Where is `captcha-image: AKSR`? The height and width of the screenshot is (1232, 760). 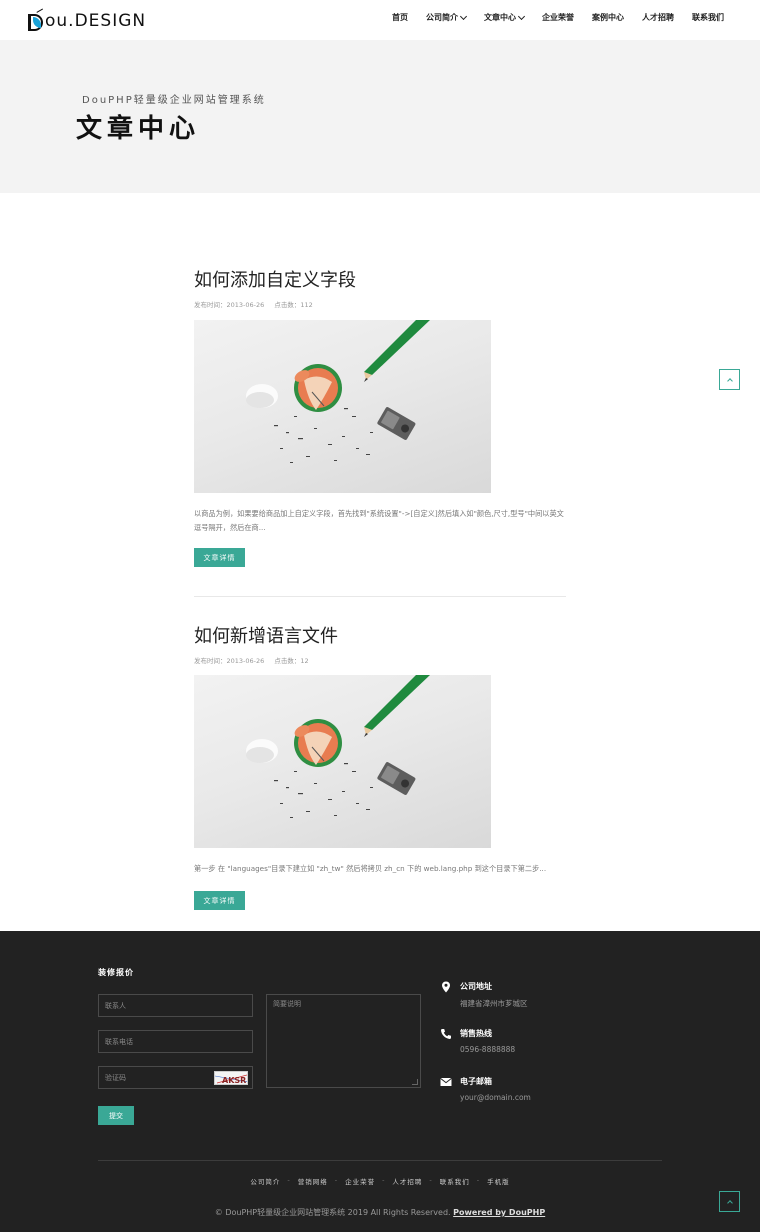 captcha-image: AKSR is located at coordinates (231, 1078).